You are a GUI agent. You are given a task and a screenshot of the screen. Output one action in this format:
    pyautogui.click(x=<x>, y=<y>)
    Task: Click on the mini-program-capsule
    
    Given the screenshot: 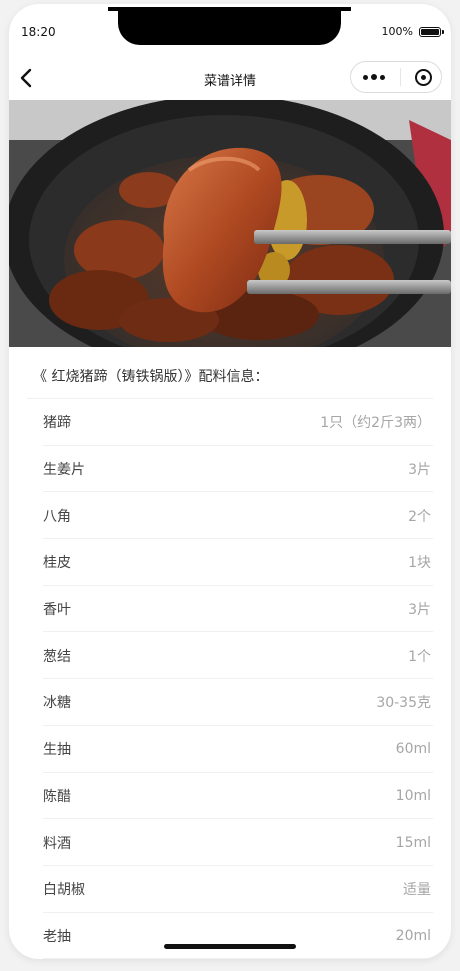 What is the action you would take?
    pyautogui.click(x=396, y=77)
    